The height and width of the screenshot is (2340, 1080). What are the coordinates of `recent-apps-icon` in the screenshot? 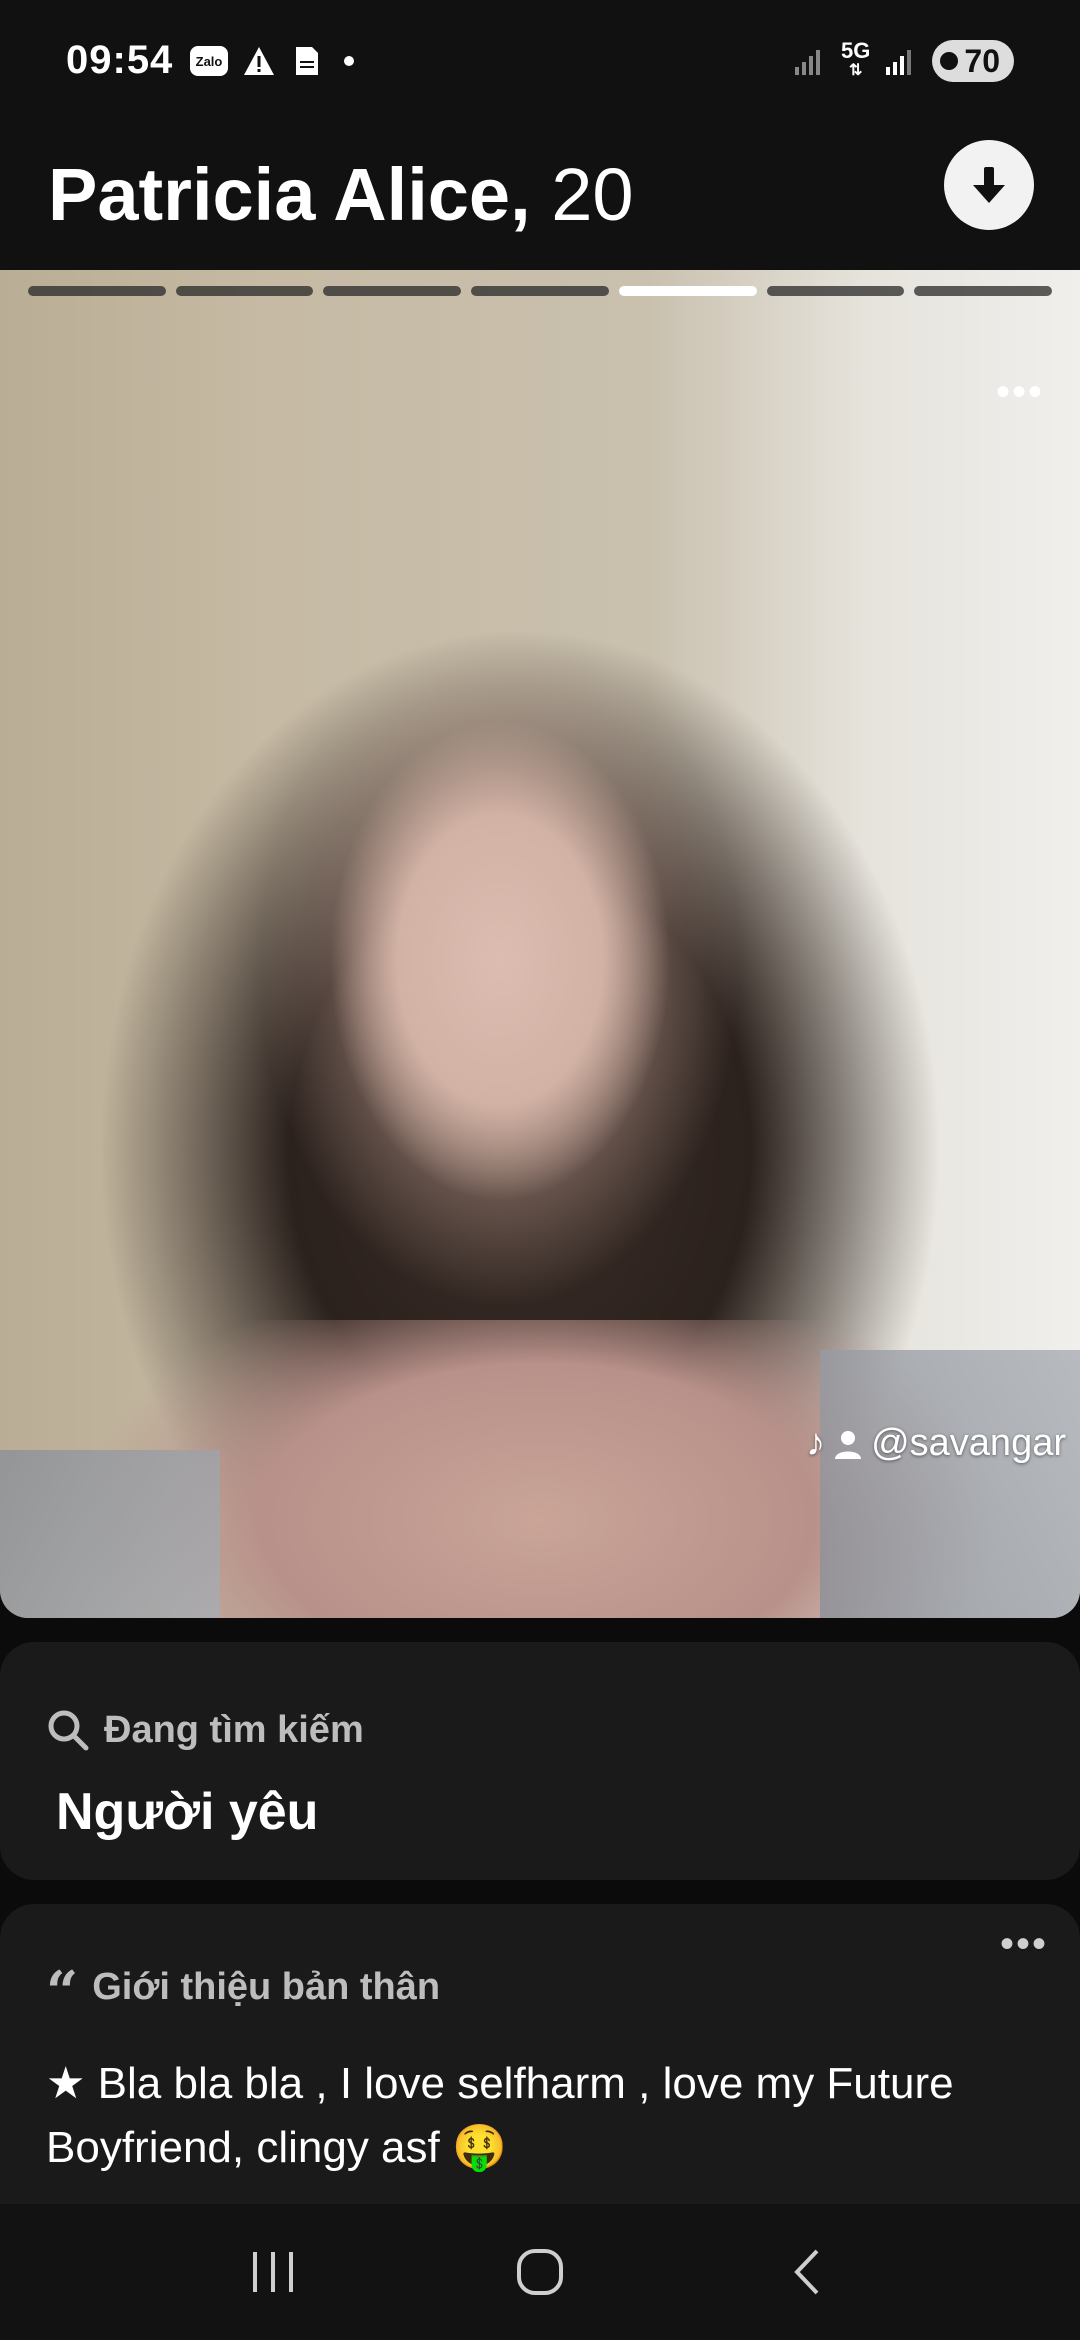 It's located at (273, 2272).